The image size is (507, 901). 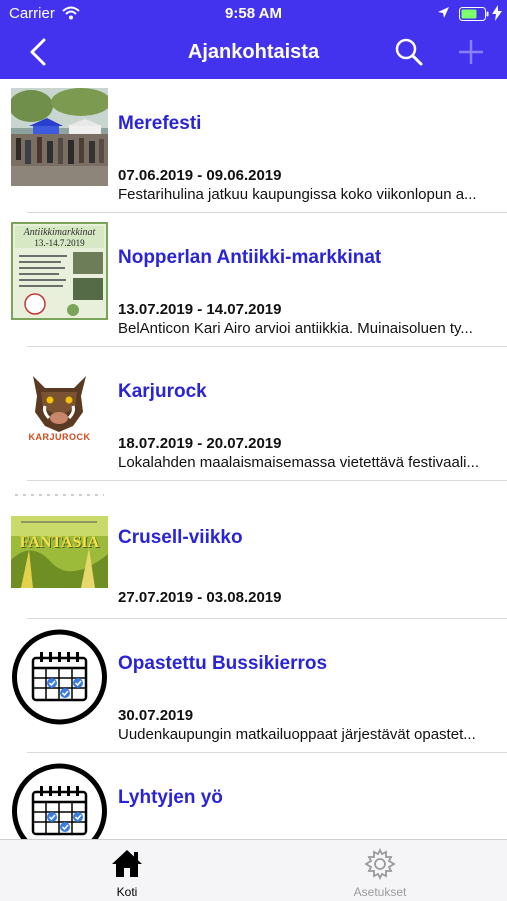 I want to click on gear-icon, so click(x=380, y=866).